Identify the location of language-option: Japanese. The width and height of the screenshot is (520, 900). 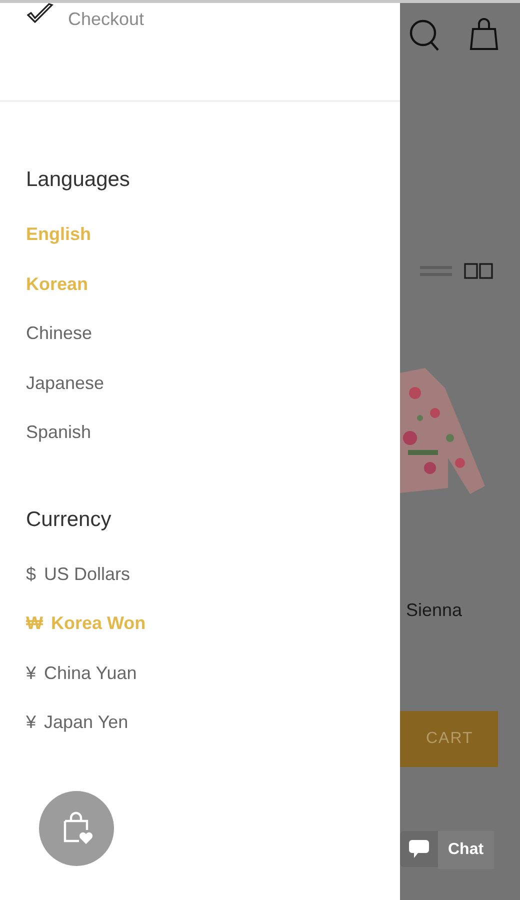
(200, 395).